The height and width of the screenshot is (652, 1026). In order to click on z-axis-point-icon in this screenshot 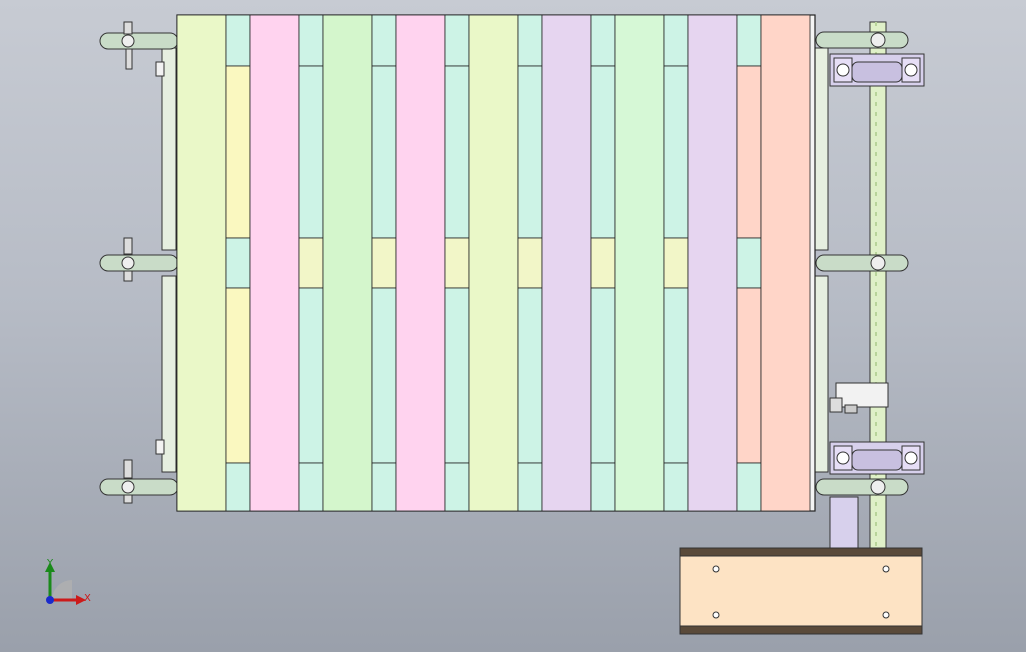, I will do `click(50, 600)`.